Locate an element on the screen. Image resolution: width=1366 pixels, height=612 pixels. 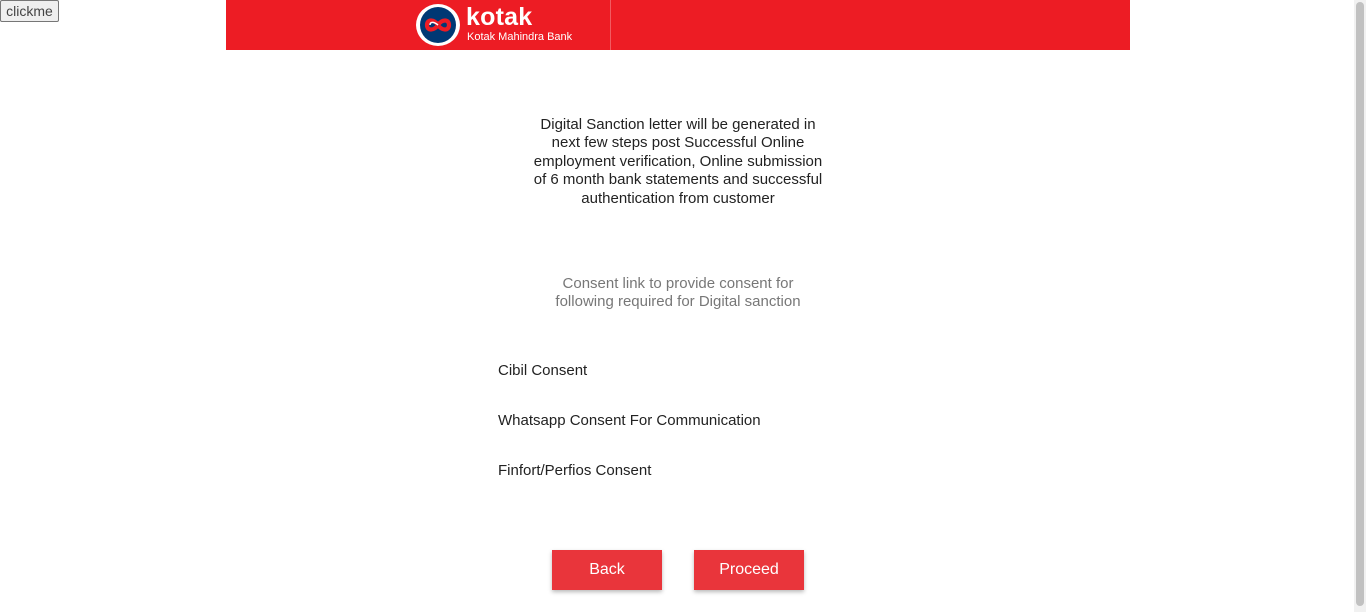
header-bar: kotak Kotak Mahindra Bank is located at coordinates (678, 25).